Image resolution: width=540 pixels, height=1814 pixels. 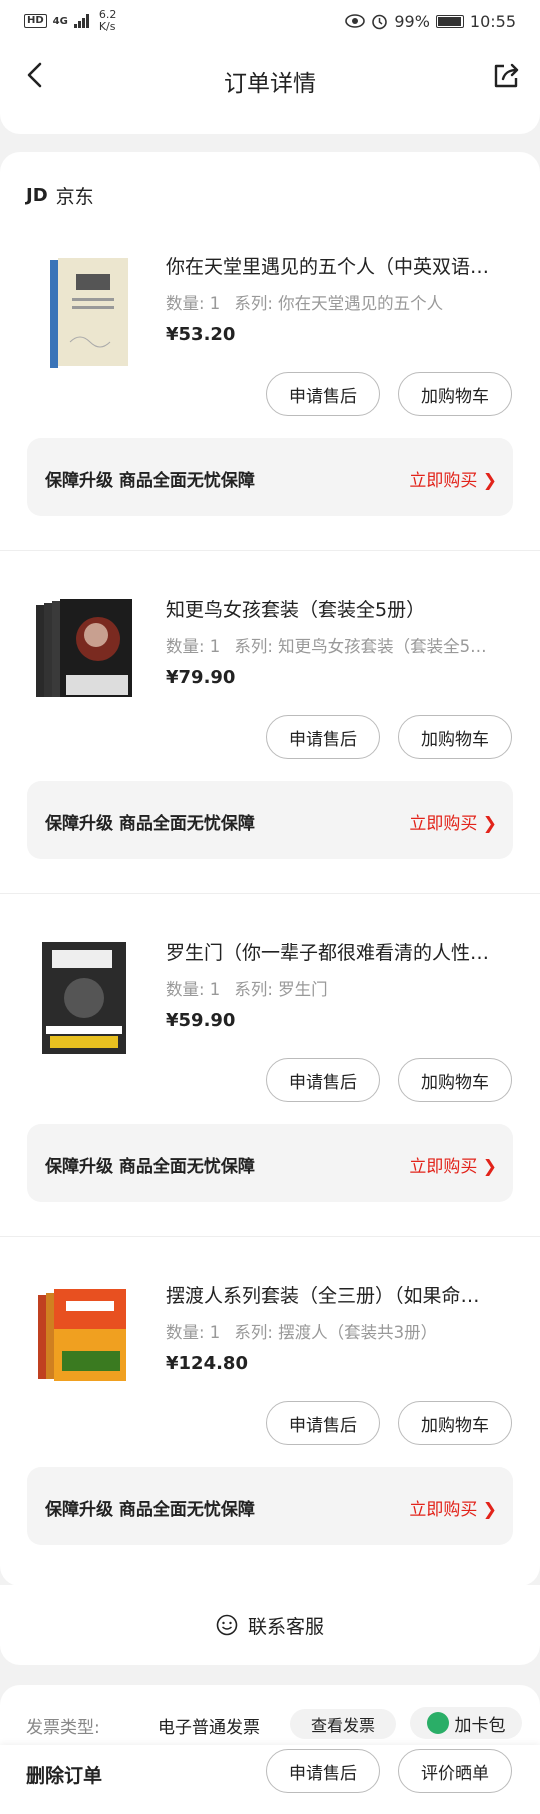 I want to click on product-name: 知更鸟女孩套装（套装全5册）, so click(x=336, y=608).